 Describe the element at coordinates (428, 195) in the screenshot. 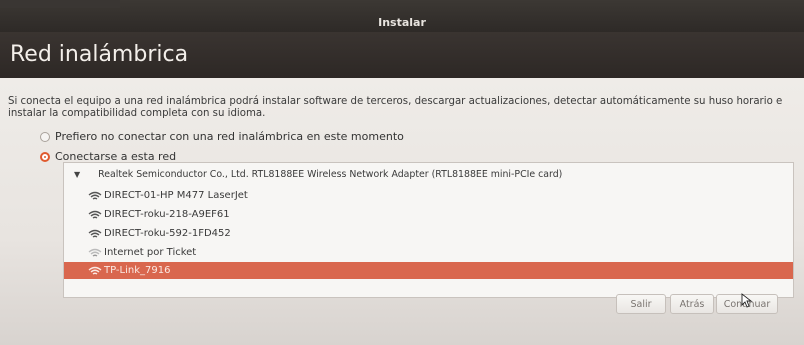

I see `network-item: DIRECT-01-HP M477 LaserJet` at that location.